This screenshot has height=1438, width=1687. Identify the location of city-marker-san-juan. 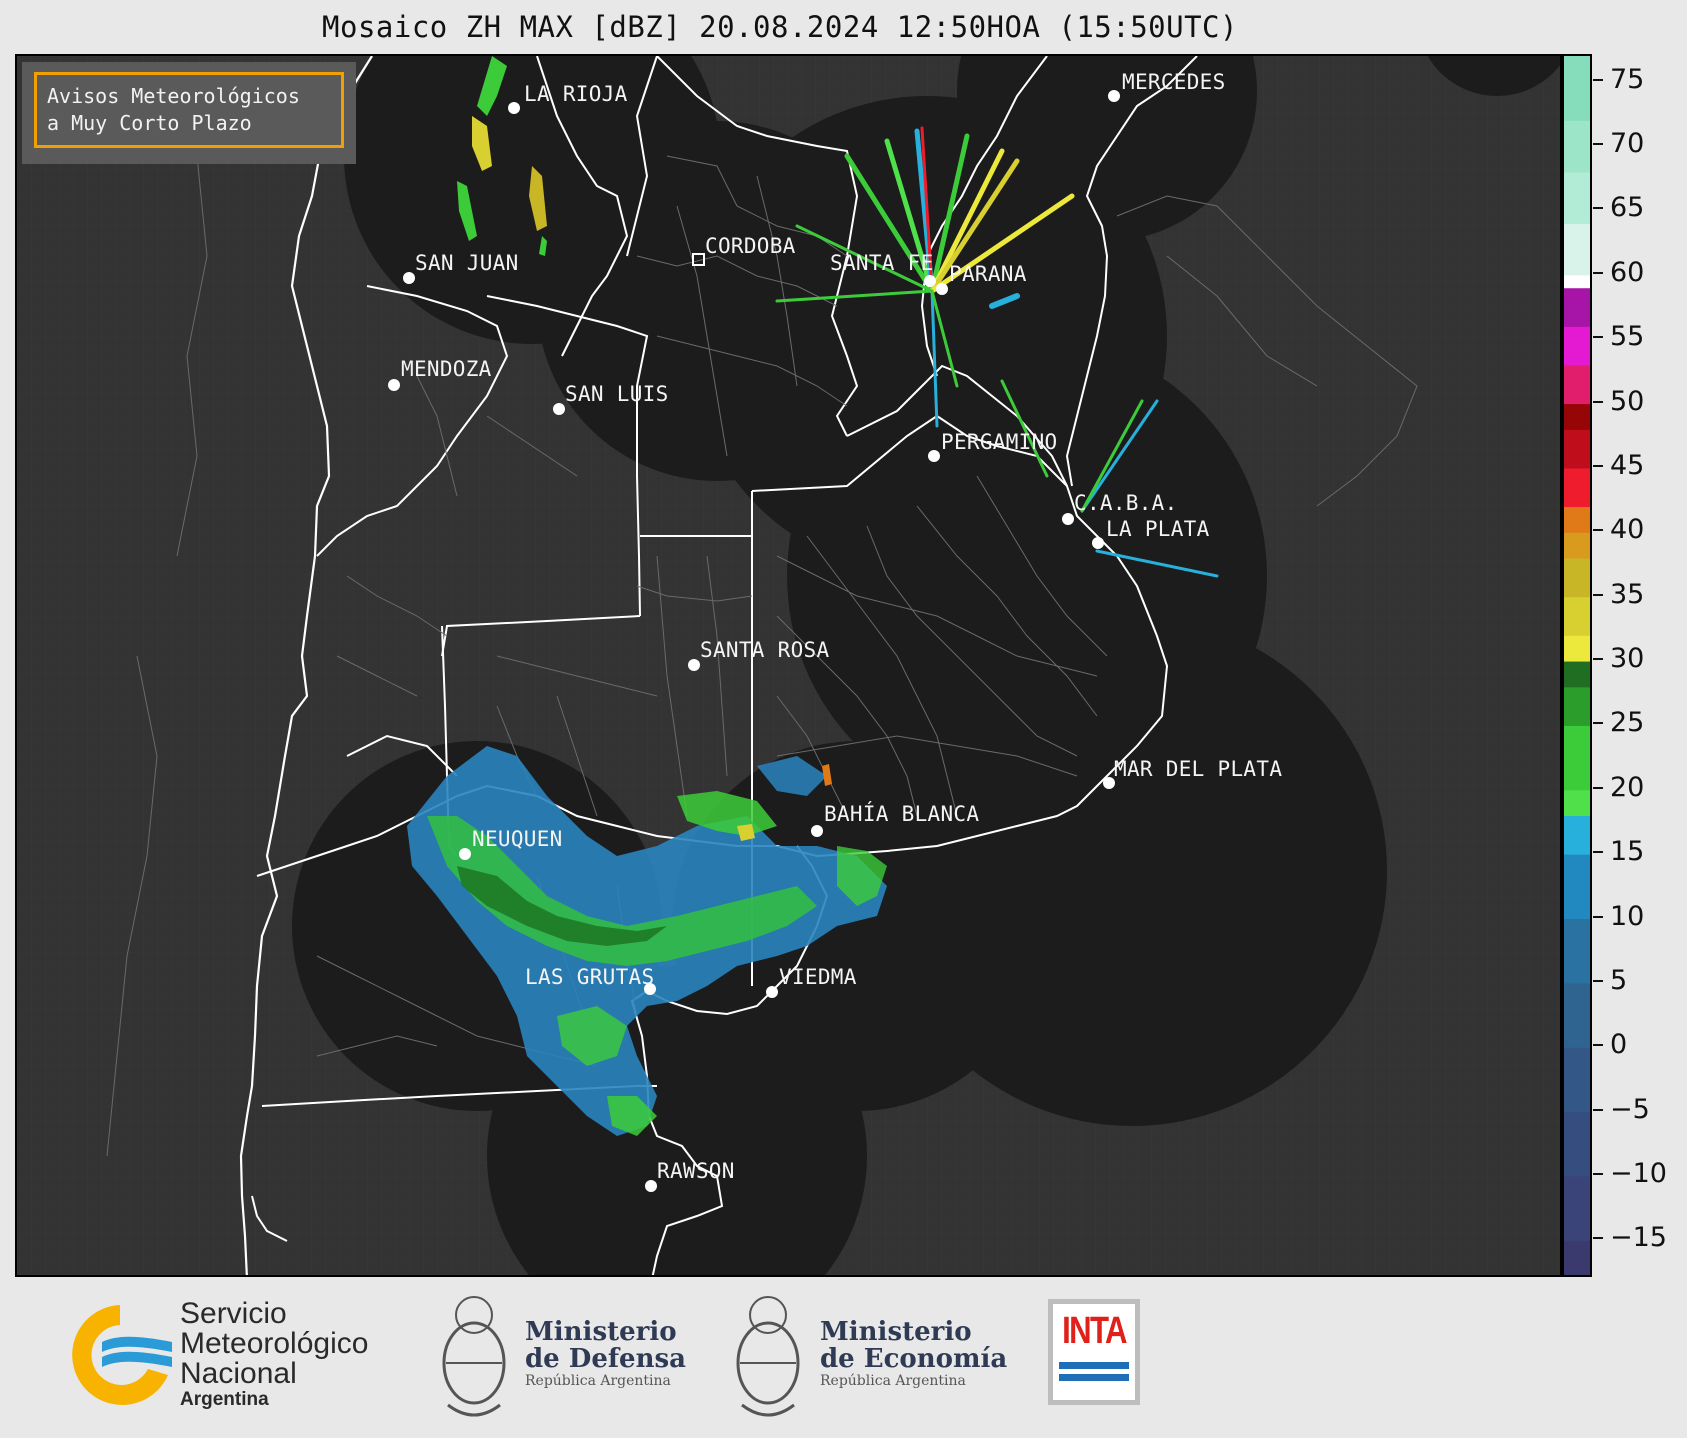
(409, 278).